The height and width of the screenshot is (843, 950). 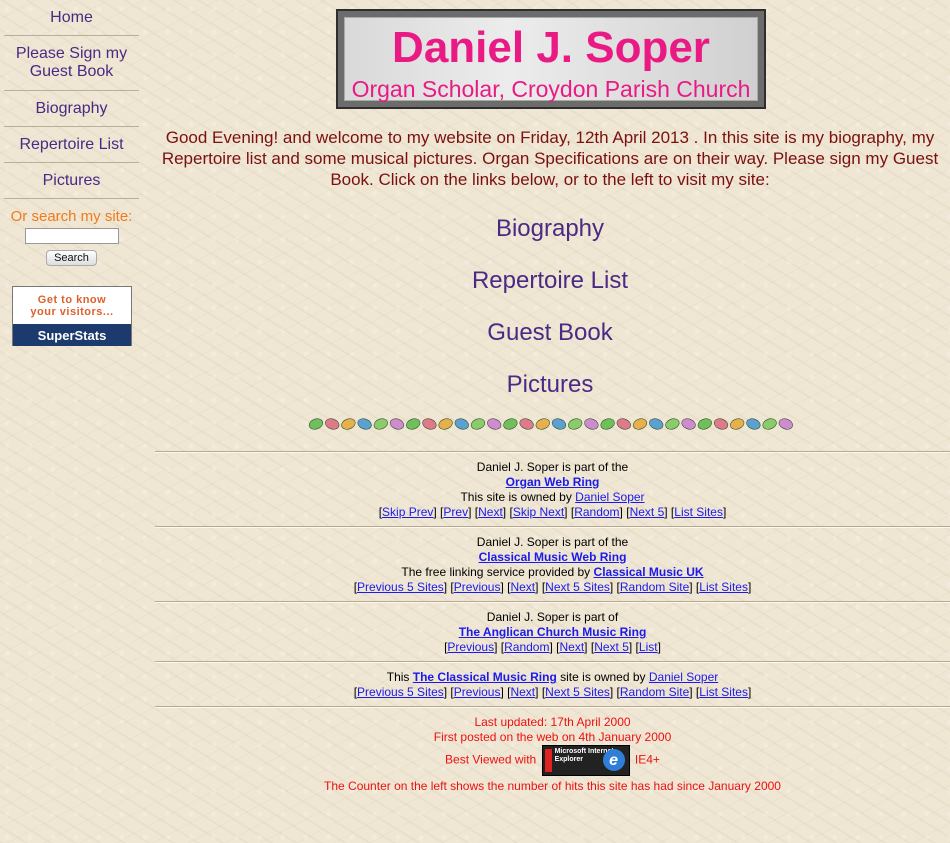 What do you see at coordinates (485, 677) in the screenshot?
I see `classical-music-ring-link: The Classical Music Ring` at bounding box center [485, 677].